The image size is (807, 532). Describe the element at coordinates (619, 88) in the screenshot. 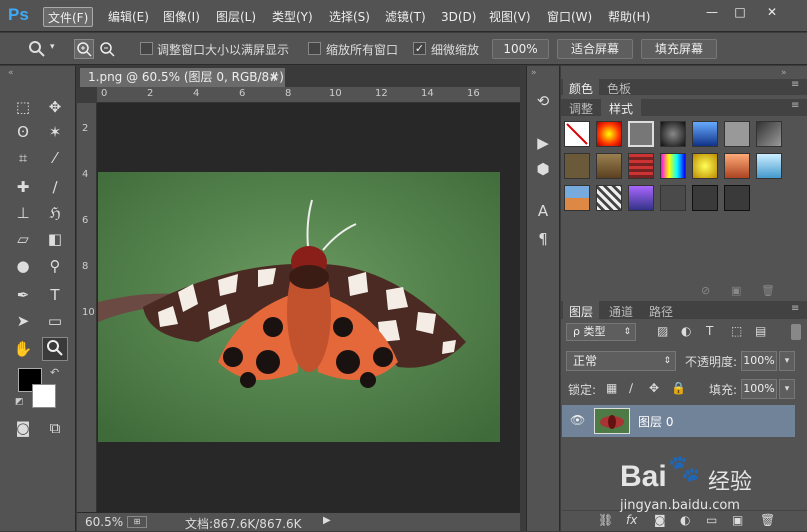

I see `tab-swatches: 色板` at that location.